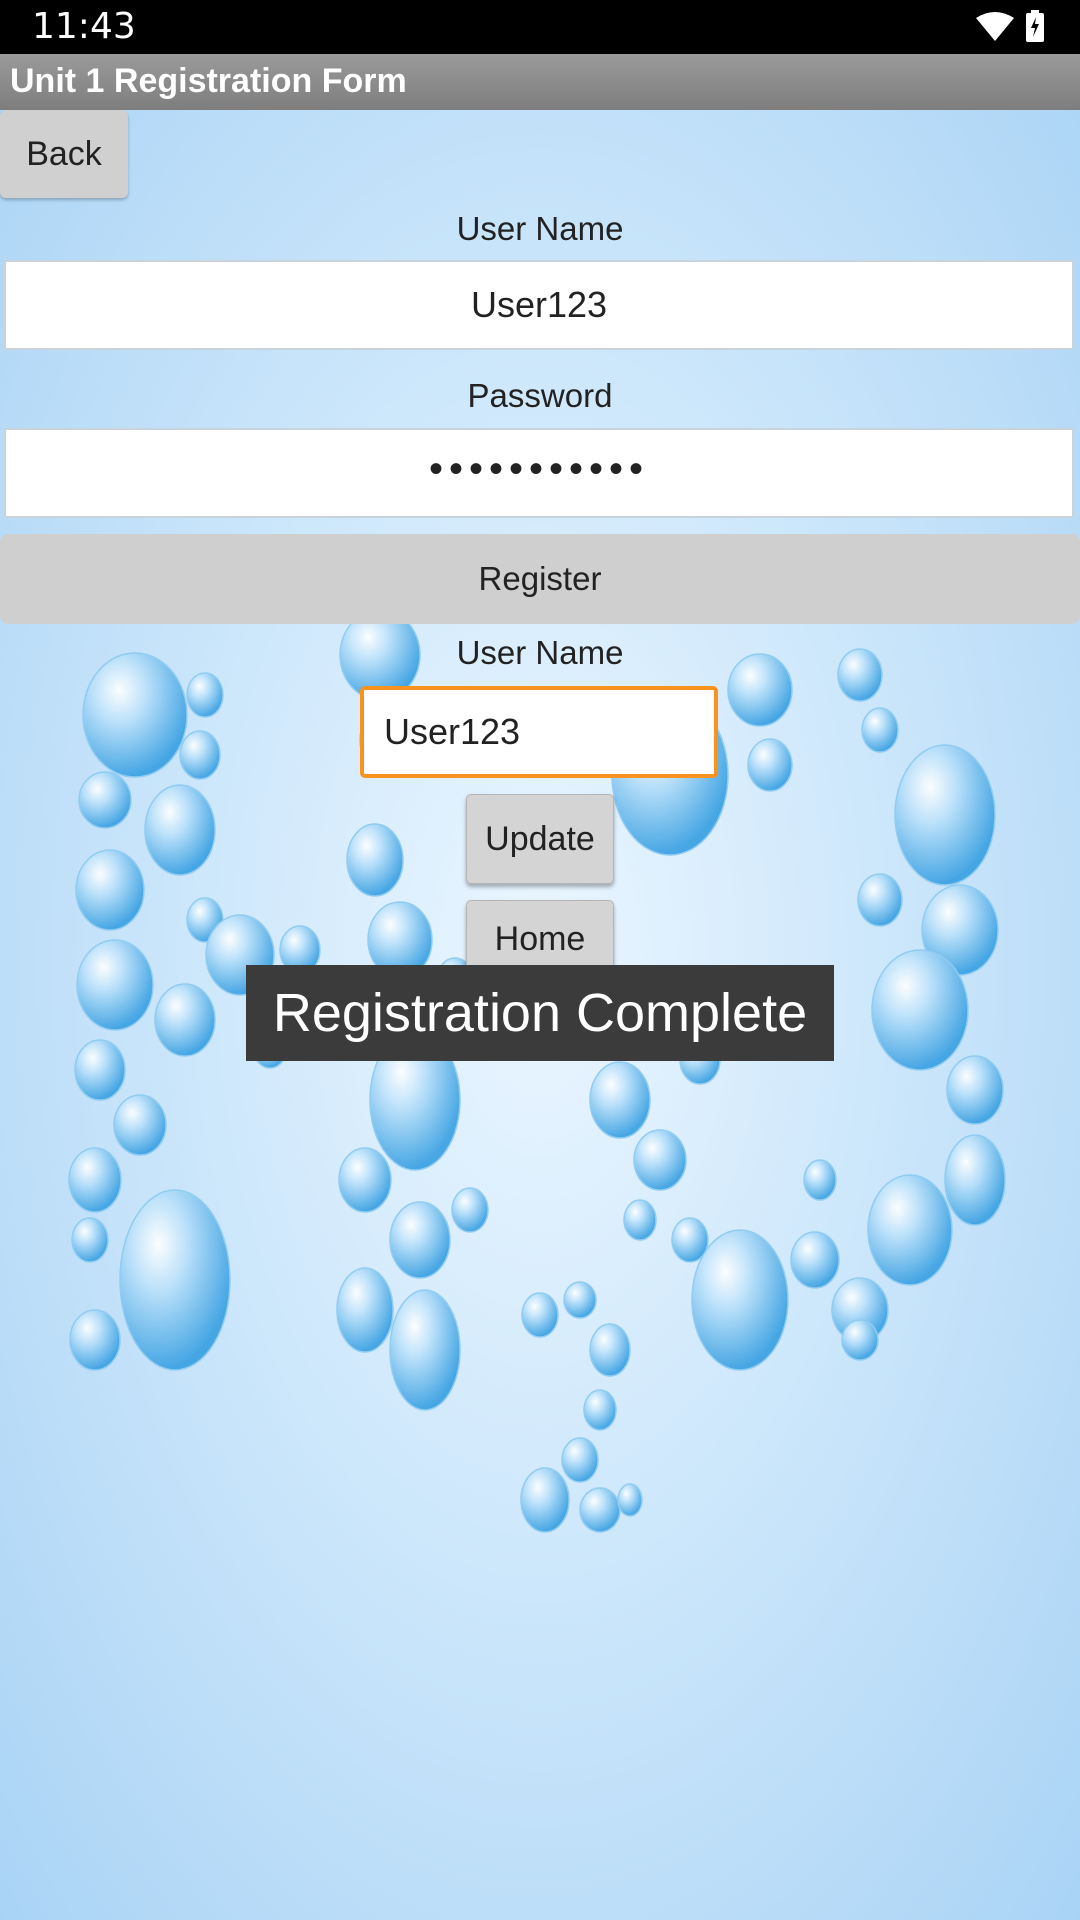 The width and height of the screenshot is (1080, 1920). Describe the element at coordinates (540, 395) in the screenshot. I see `password-label: Password` at that location.